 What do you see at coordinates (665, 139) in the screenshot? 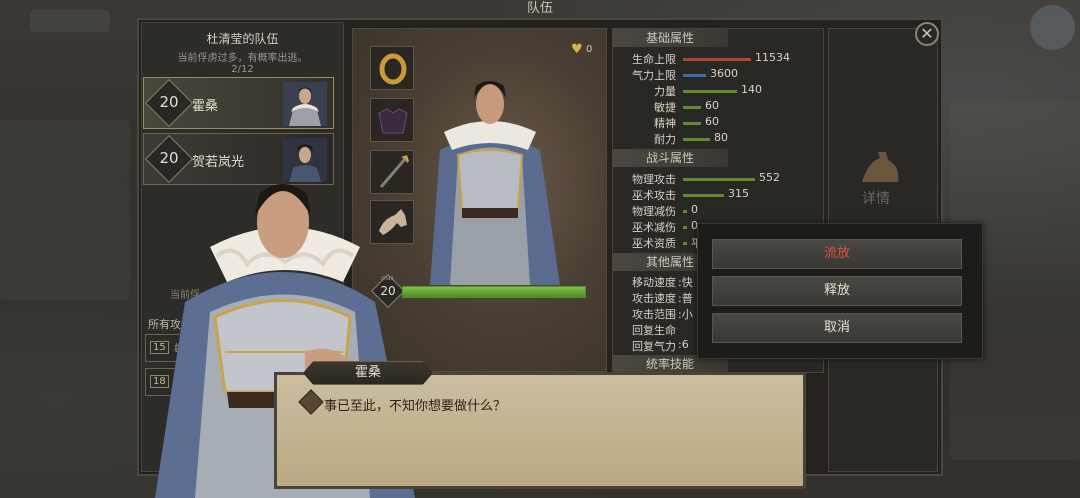
I see `stat-label: 耐力` at bounding box center [665, 139].